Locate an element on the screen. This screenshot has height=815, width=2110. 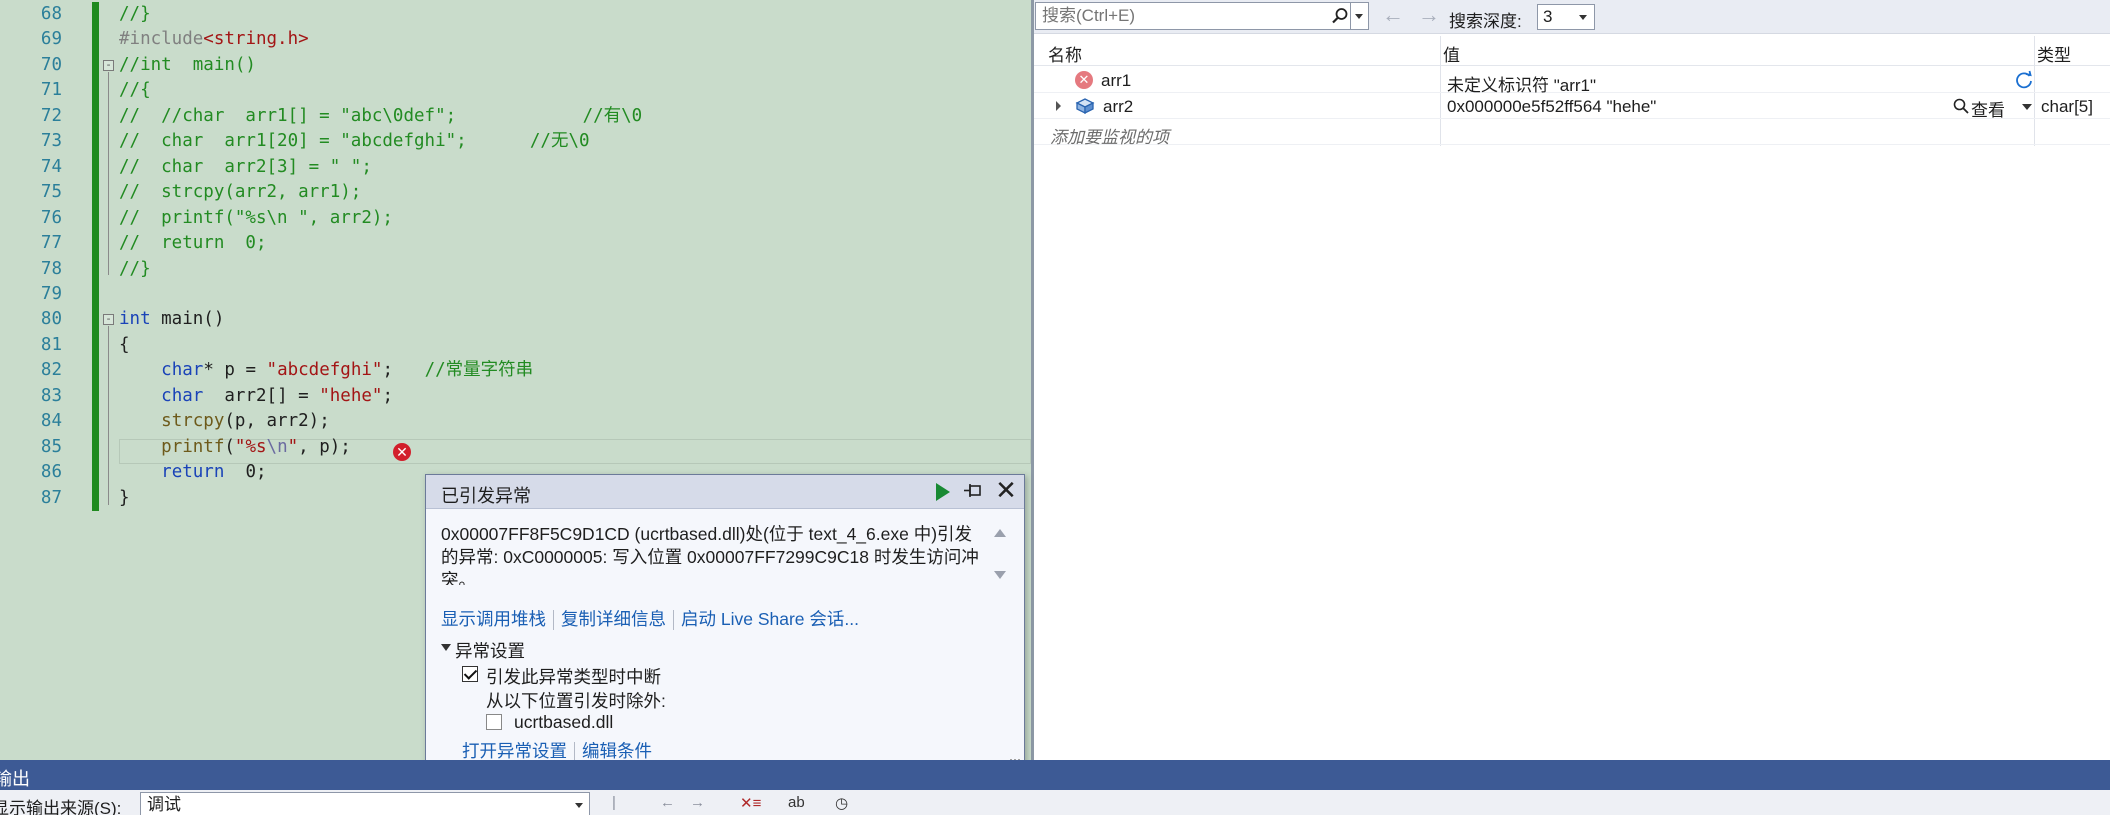
watch-name: arr1 is located at coordinates (1116, 81).